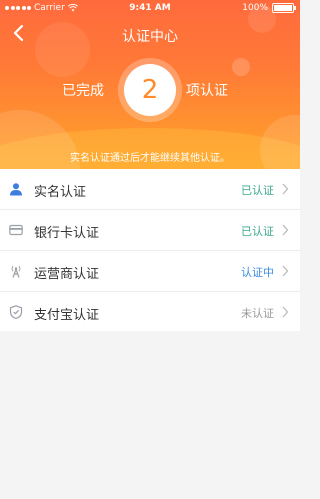  I want to click on completed-count: 2, so click(150, 90).